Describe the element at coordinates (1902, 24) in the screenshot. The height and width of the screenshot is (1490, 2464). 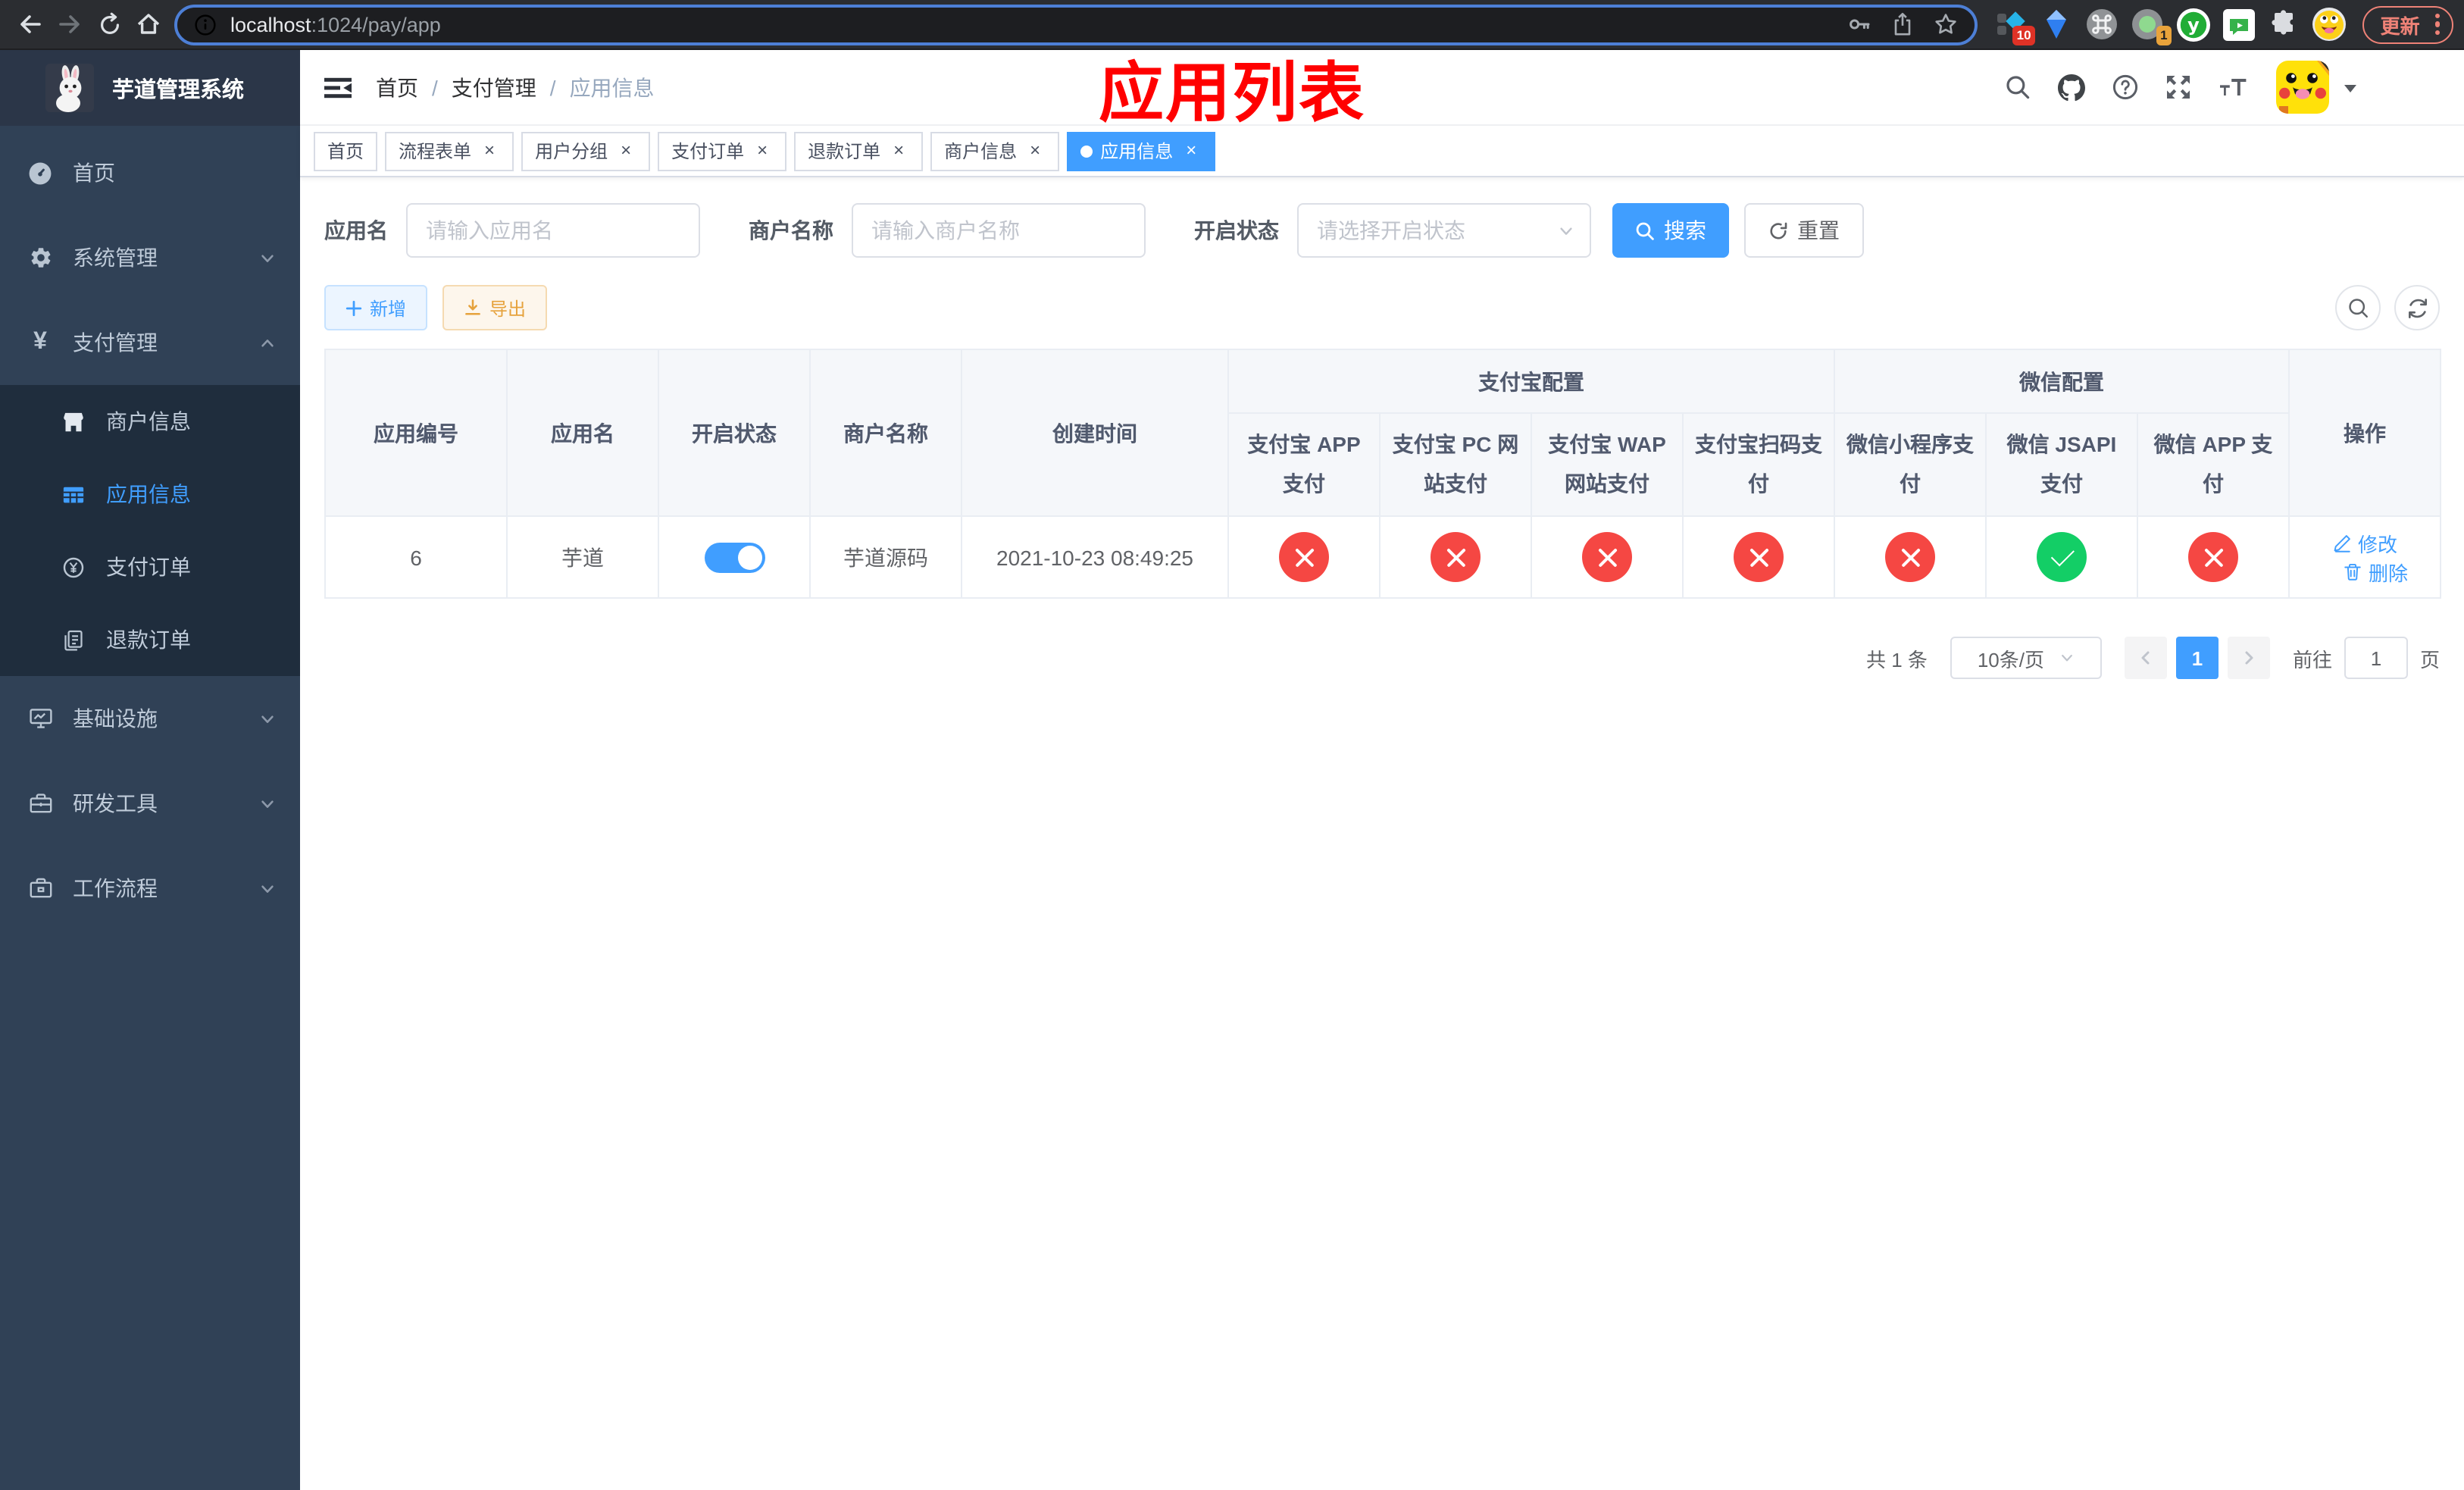
I see `share-icon` at that location.